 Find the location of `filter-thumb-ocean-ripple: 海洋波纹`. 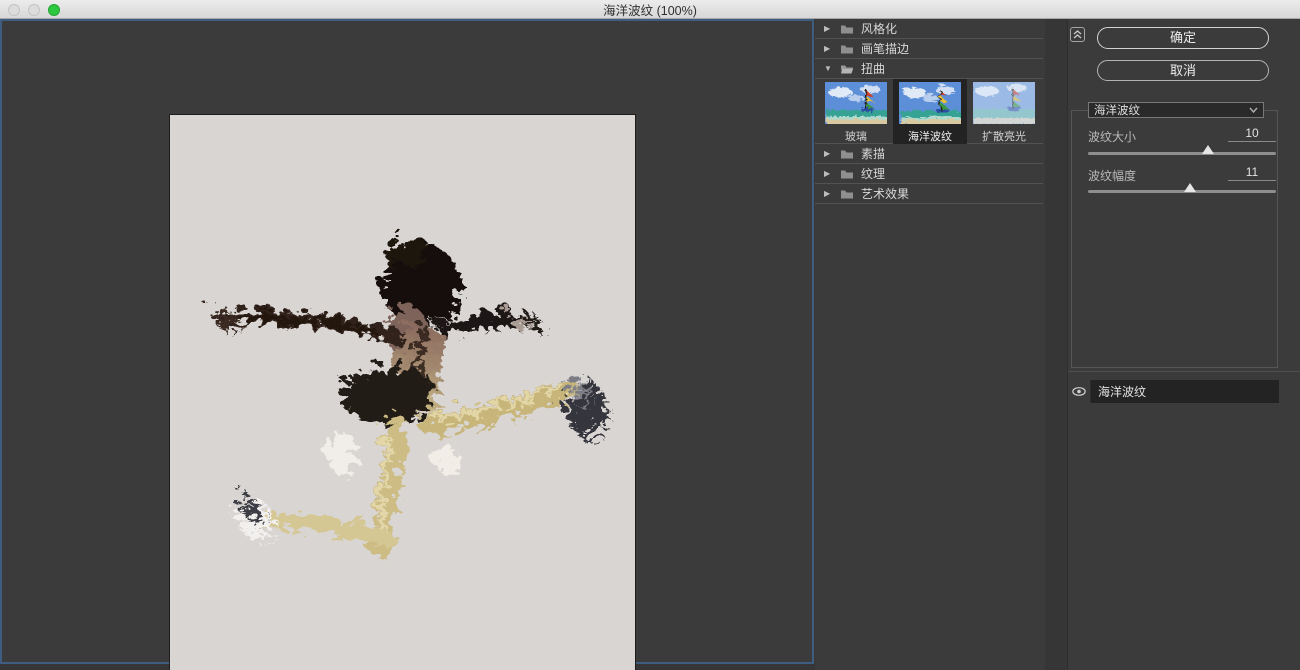

filter-thumb-ocean-ripple: 海洋波纹 is located at coordinates (930, 111).